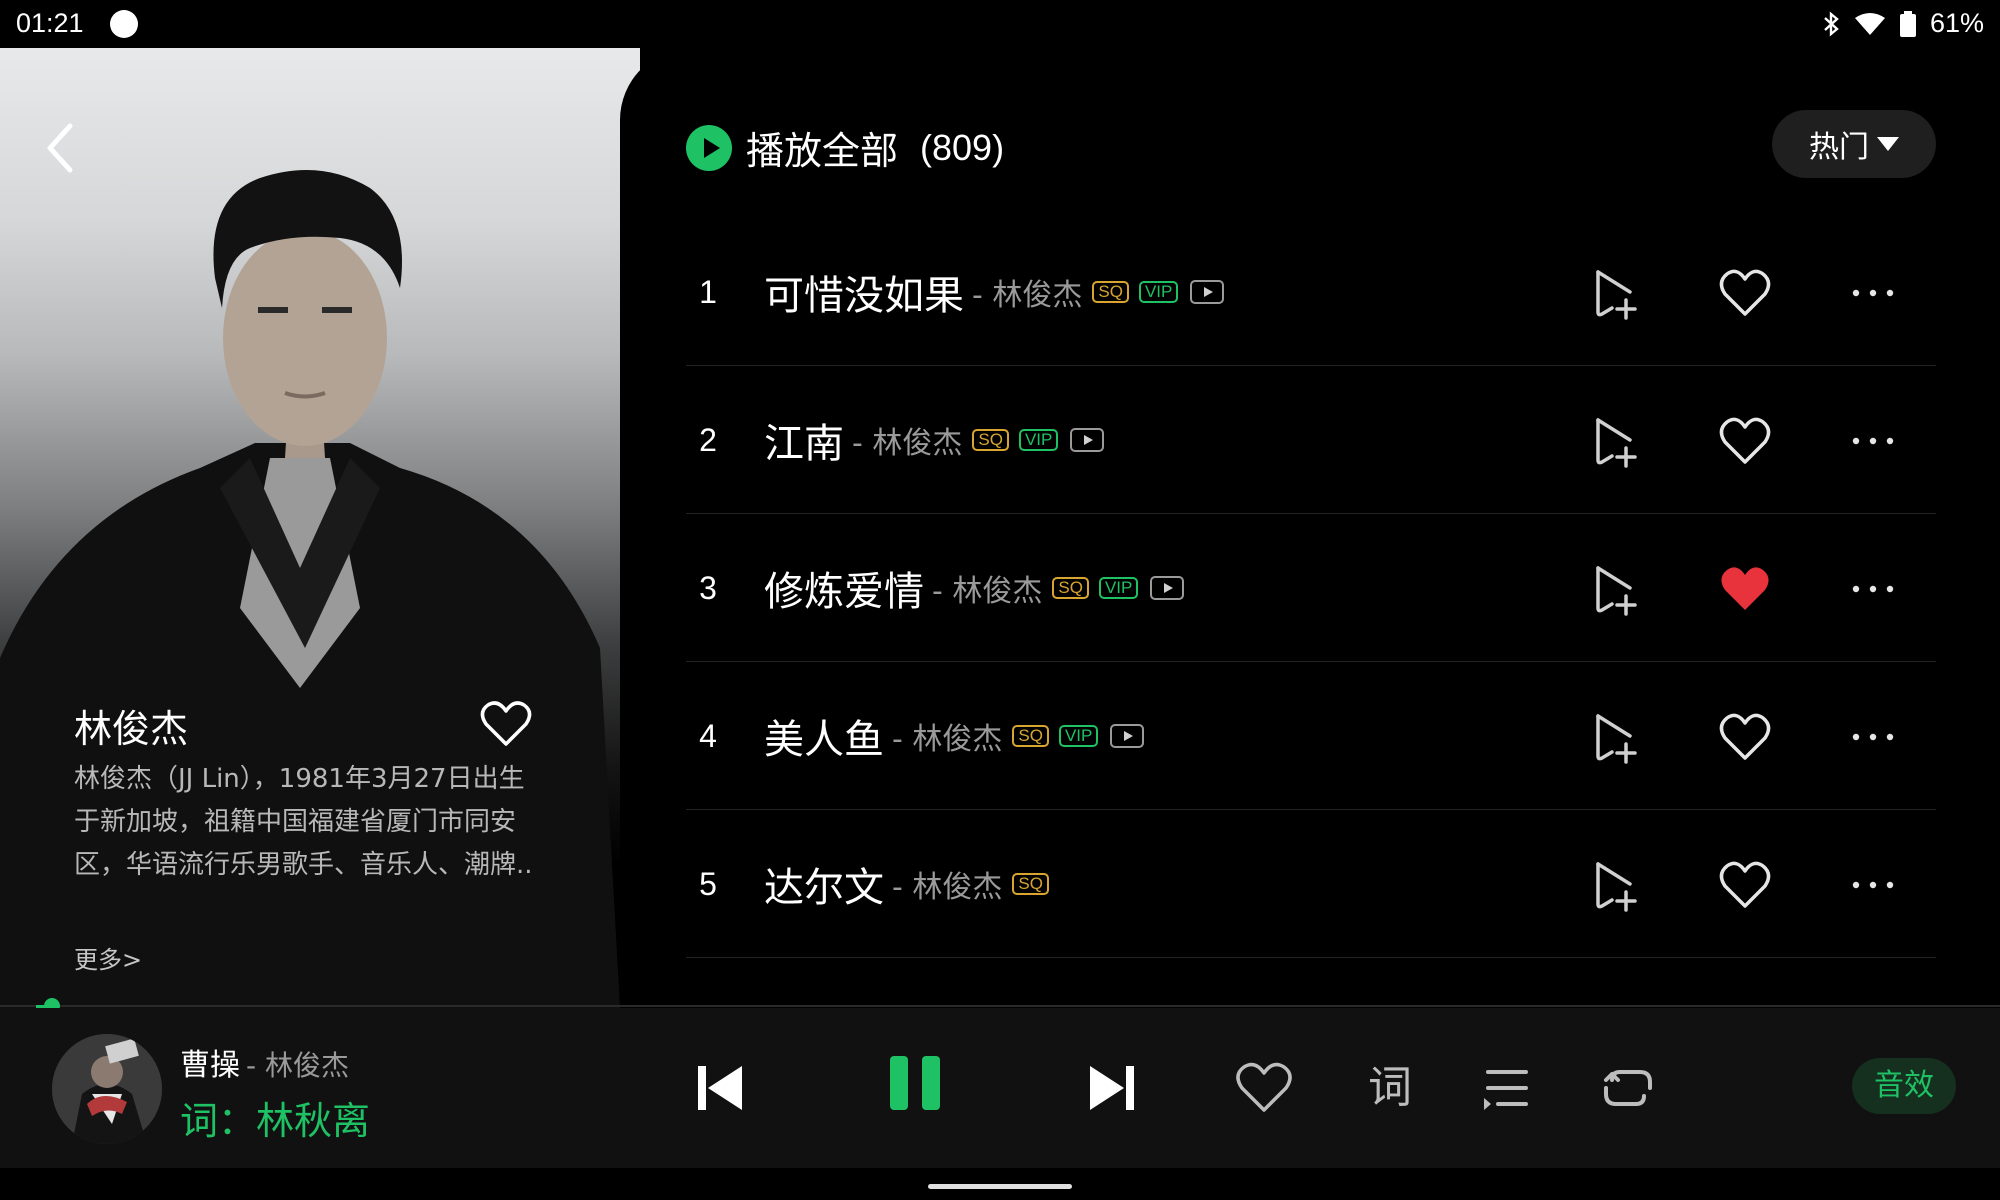 This screenshot has height=1200, width=2000. Describe the element at coordinates (824, 888) in the screenshot. I see `song-title: 达尔文` at that location.